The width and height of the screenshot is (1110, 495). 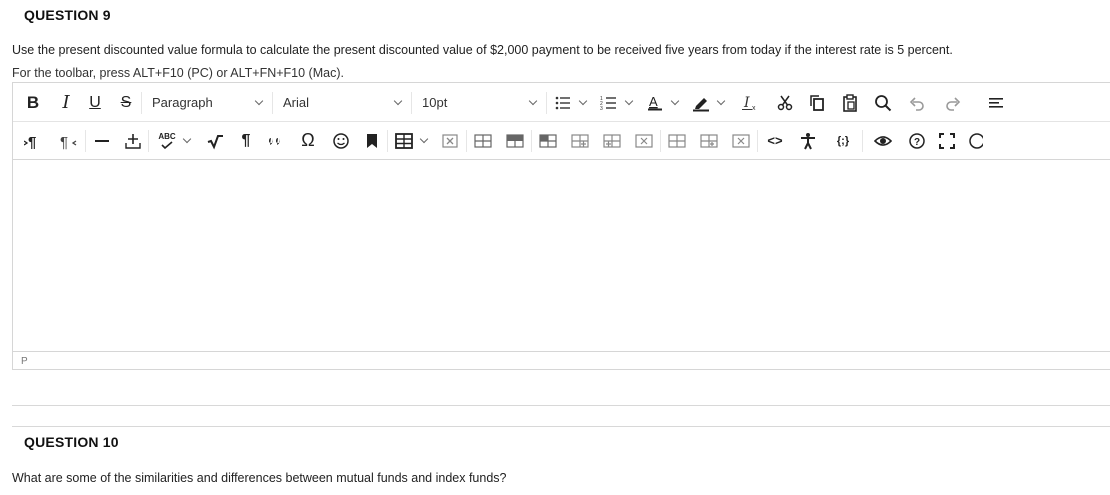 What do you see at coordinates (71, 442) in the screenshot?
I see `question-10-title: QUESTION 10` at bounding box center [71, 442].